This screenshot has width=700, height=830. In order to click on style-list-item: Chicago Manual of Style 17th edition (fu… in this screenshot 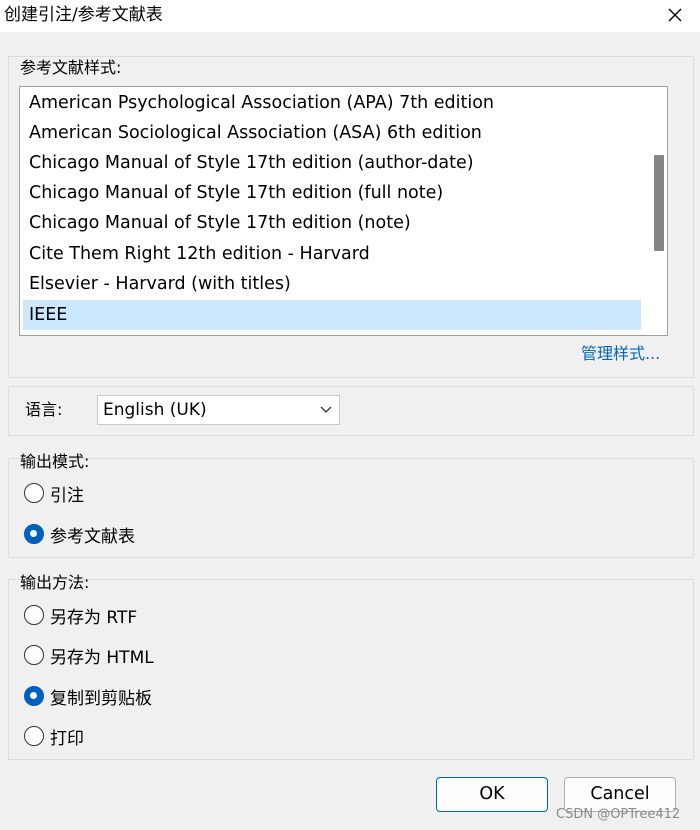, I will do `click(332, 193)`.